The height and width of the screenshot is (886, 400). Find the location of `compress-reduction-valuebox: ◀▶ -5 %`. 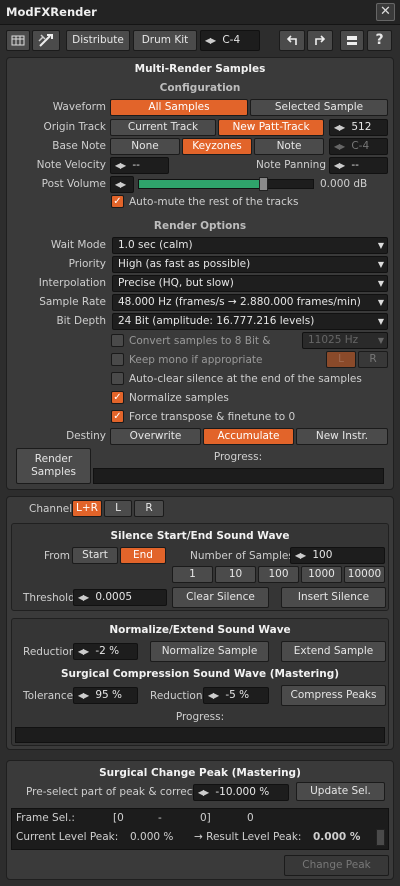

compress-reduction-valuebox: ◀▶ -5 % is located at coordinates (236, 695).